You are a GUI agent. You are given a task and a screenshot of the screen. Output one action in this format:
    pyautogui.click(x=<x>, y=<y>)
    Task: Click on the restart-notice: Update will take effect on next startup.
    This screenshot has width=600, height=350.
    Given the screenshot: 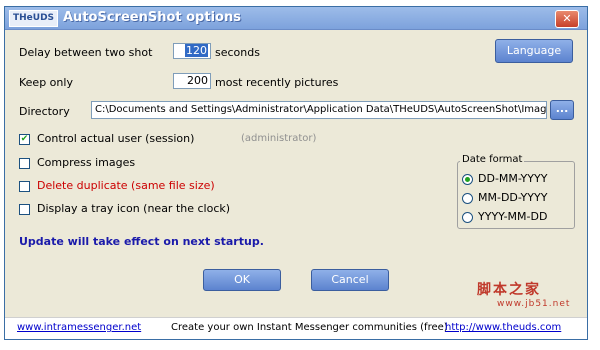 What is the action you would take?
    pyautogui.click(x=141, y=241)
    